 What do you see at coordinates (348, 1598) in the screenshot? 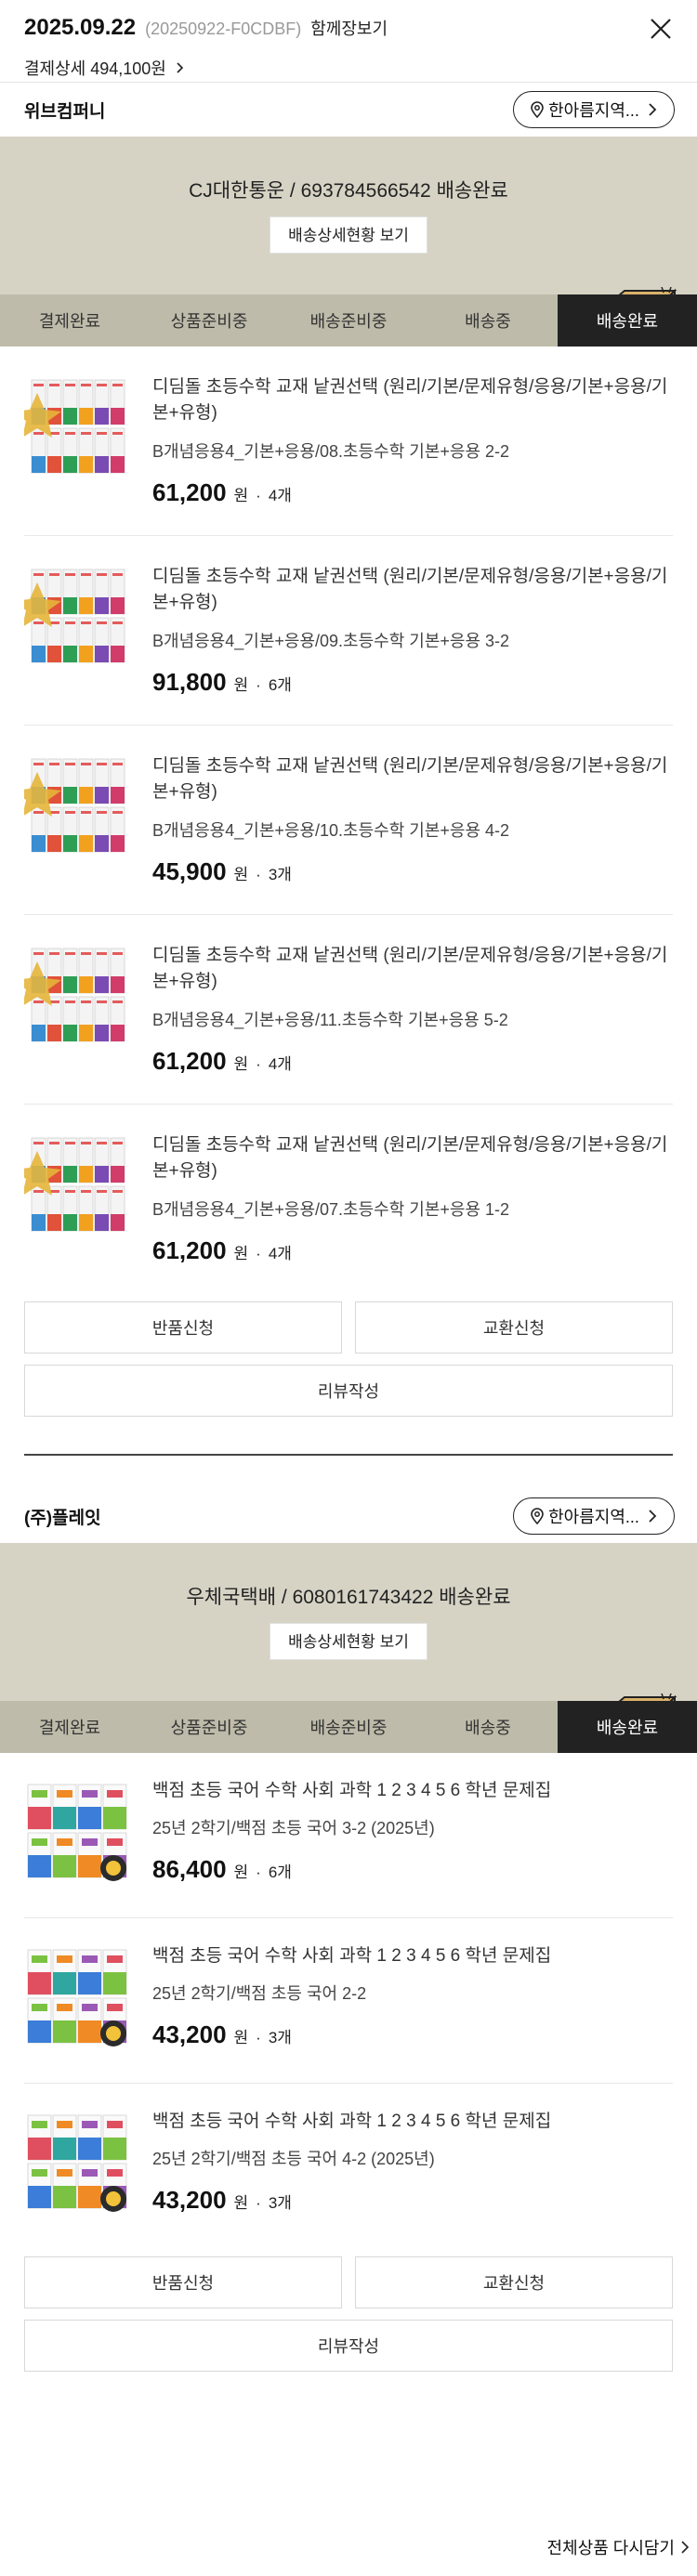
I see `shipping-status: 우체국택배 / 6080161743422 배송완료` at bounding box center [348, 1598].